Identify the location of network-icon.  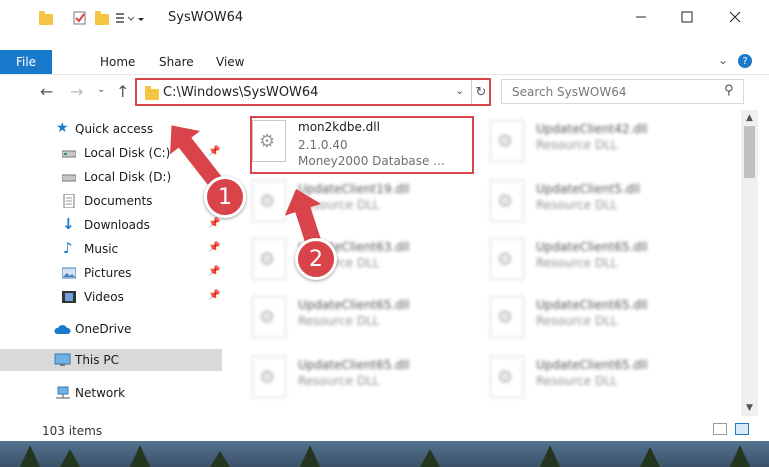
(63, 392).